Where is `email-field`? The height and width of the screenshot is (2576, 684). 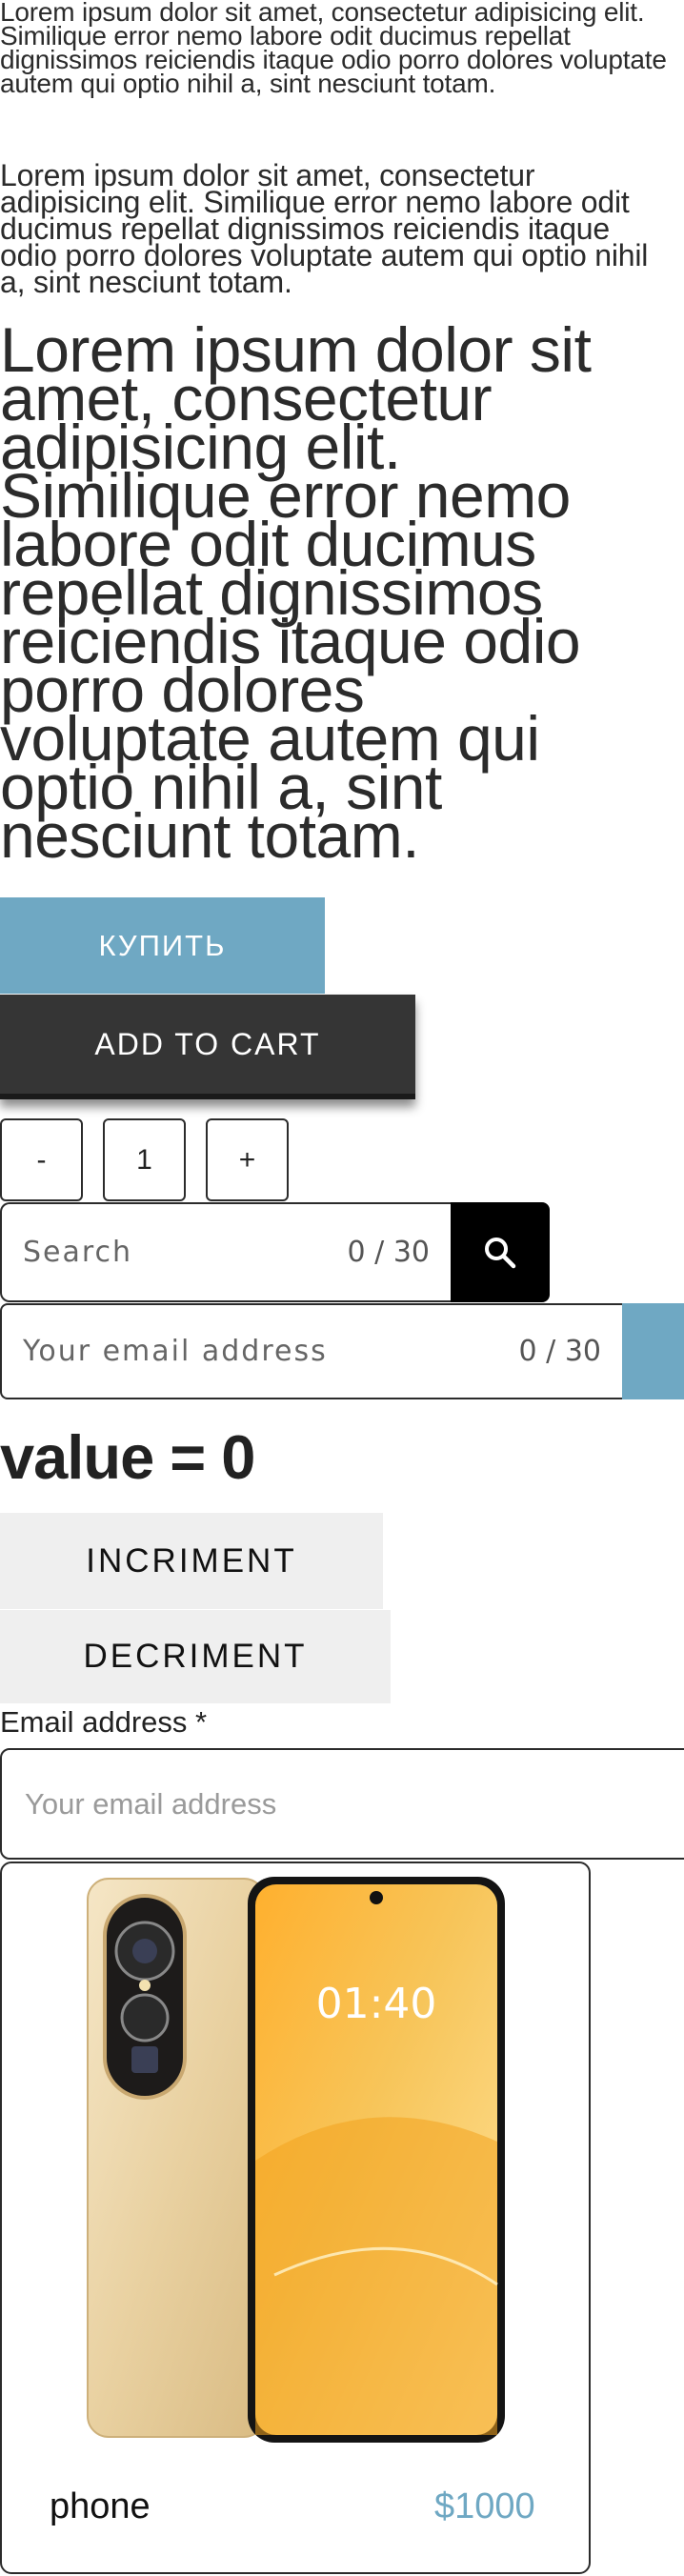 email-field is located at coordinates (342, 1804).